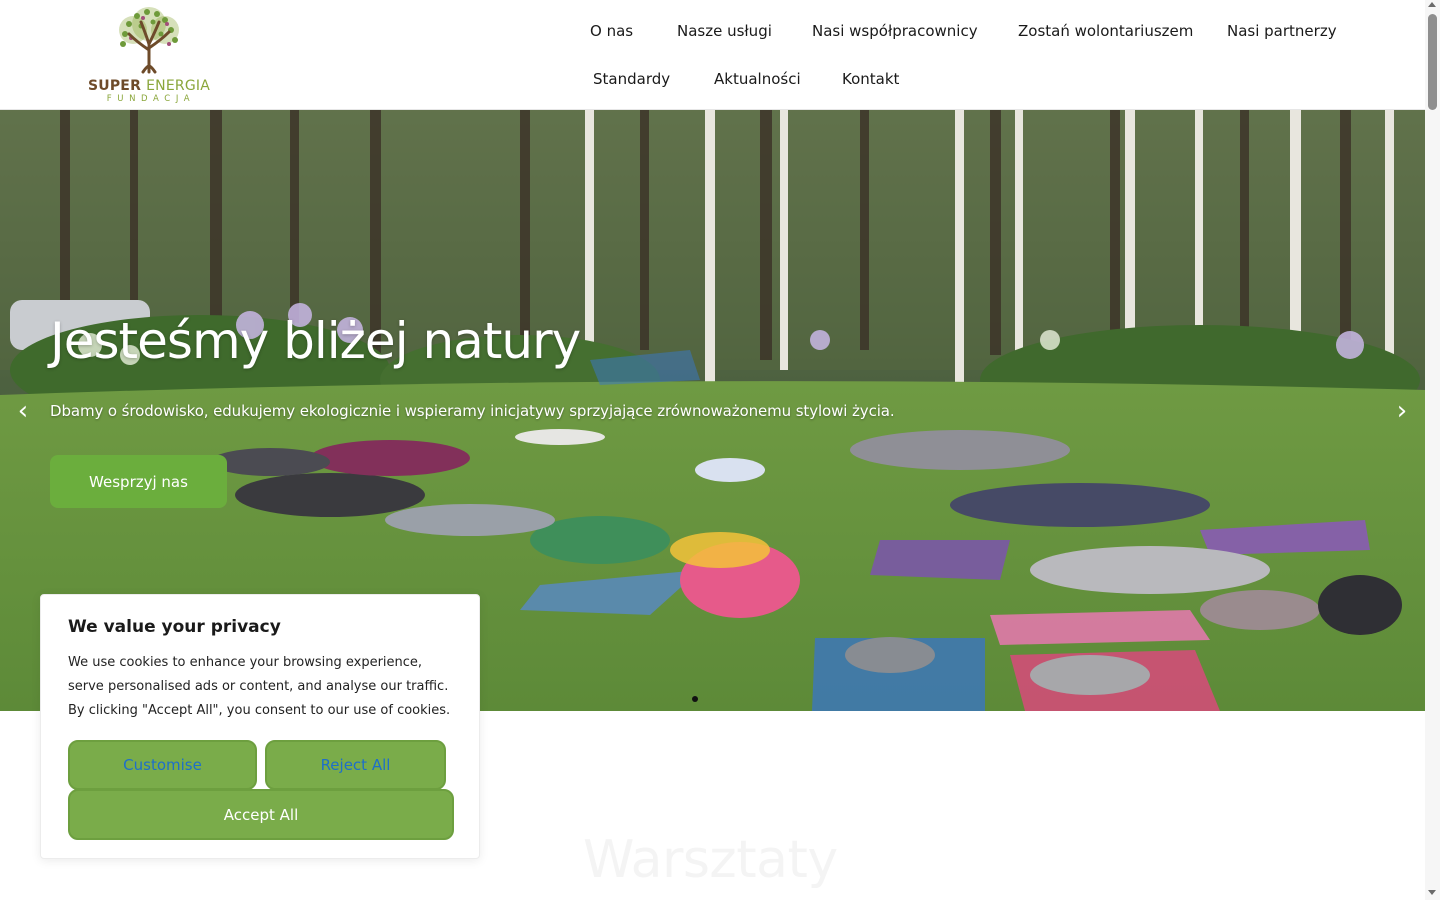 This screenshot has height=900, width=1440. What do you see at coordinates (1105, 31) in the screenshot?
I see `nav-link-zostan-wolontariuszem: Zostań wolontariuszem` at bounding box center [1105, 31].